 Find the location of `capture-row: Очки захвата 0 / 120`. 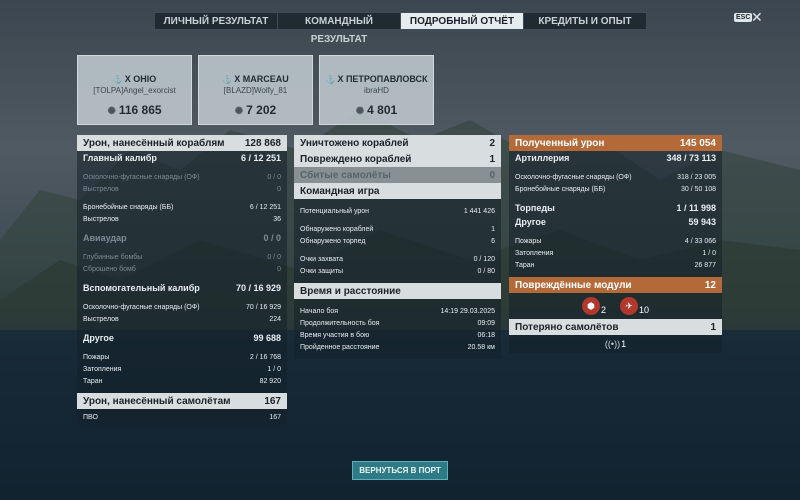

capture-row: Очки захвата 0 / 120 is located at coordinates (397, 259).